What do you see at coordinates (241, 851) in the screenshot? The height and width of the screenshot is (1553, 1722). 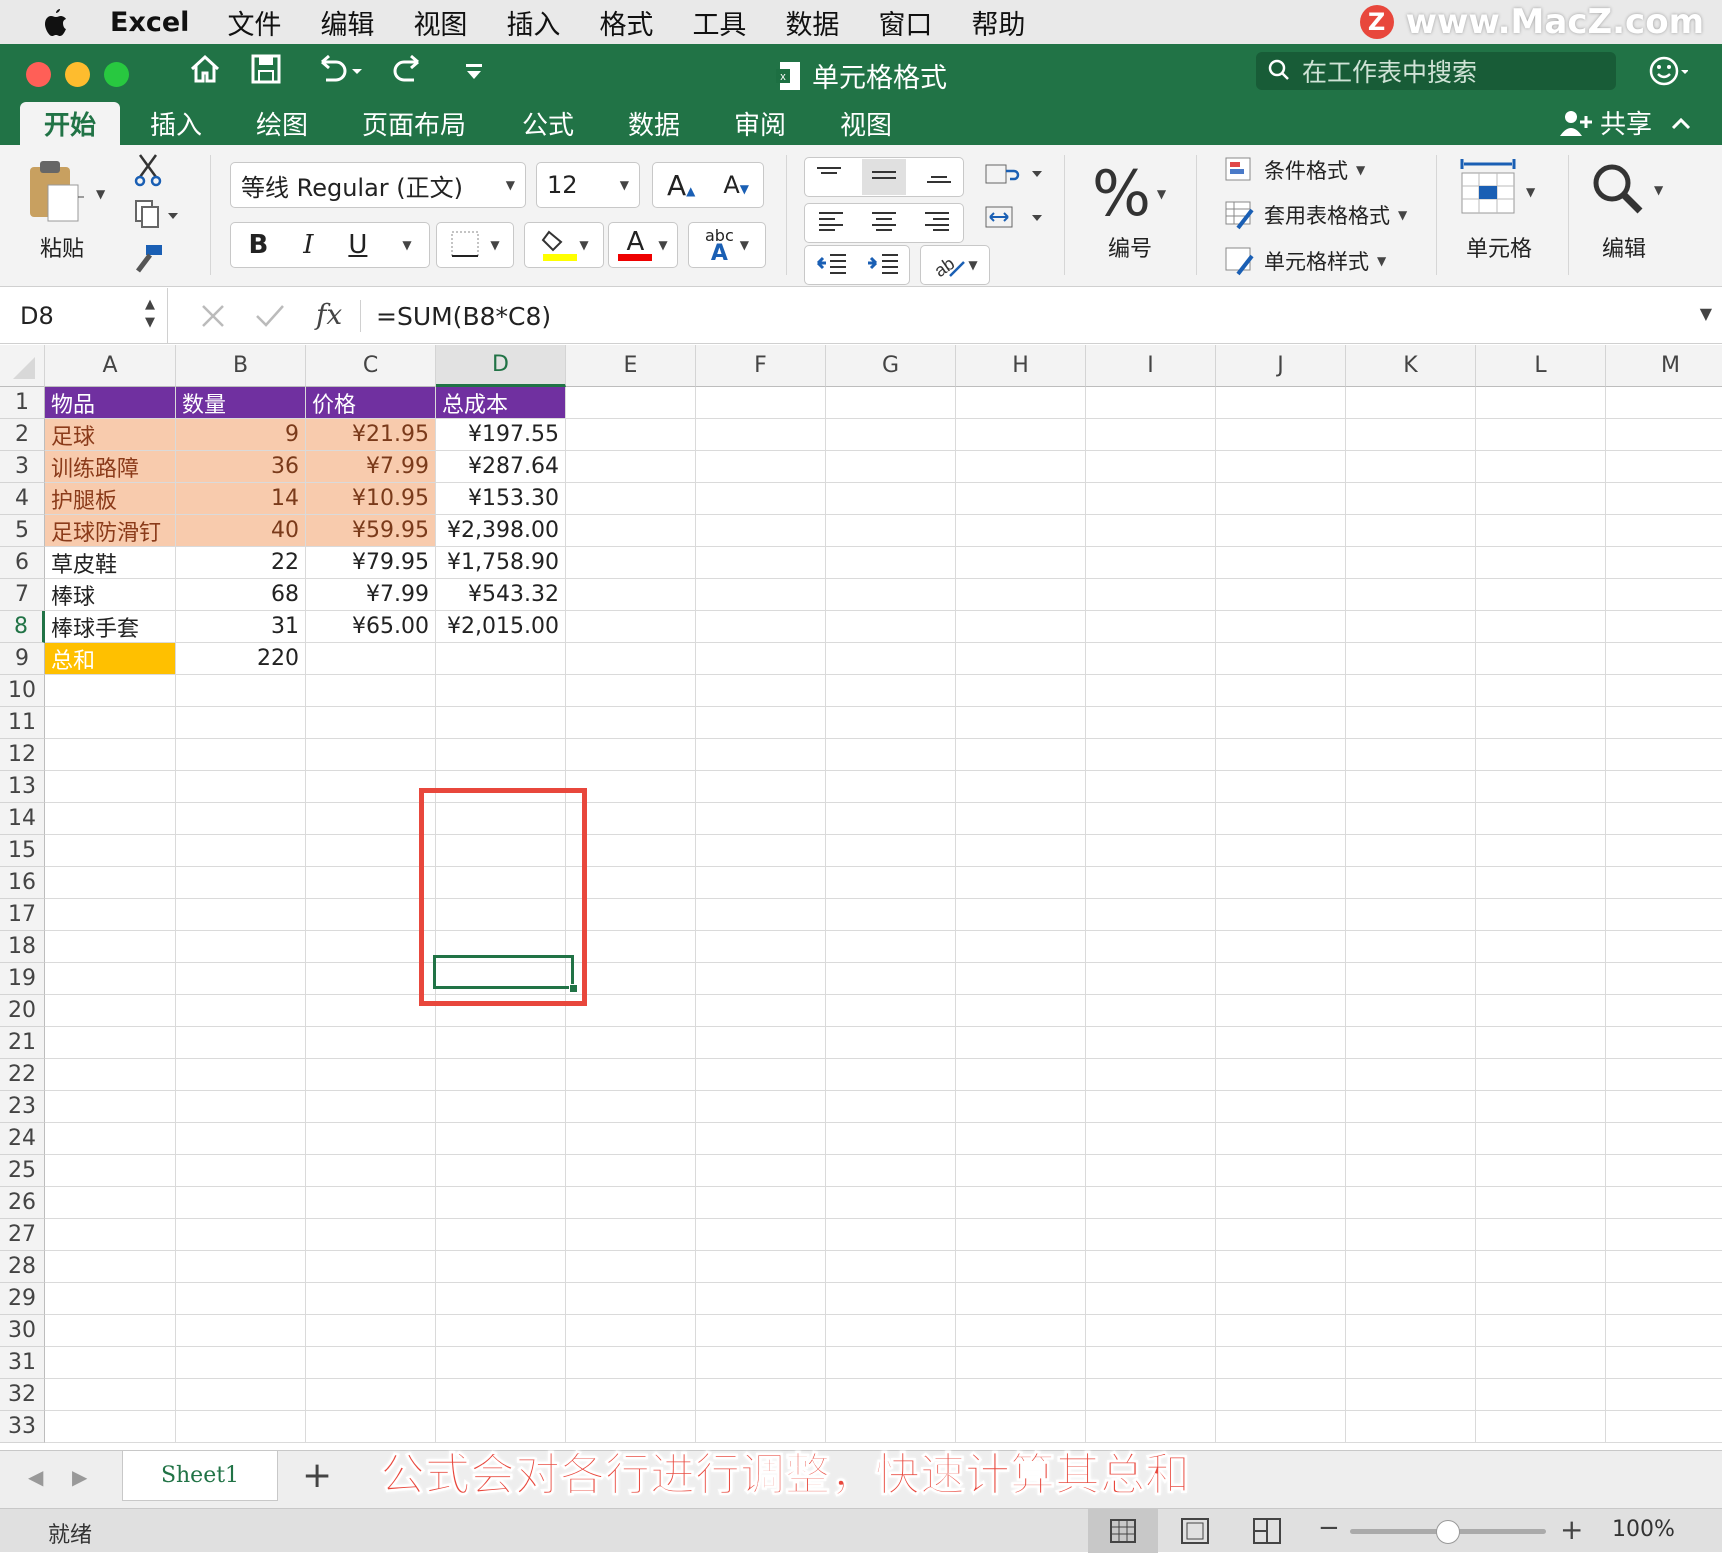 I see `cell-b15` at bounding box center [241, 851].